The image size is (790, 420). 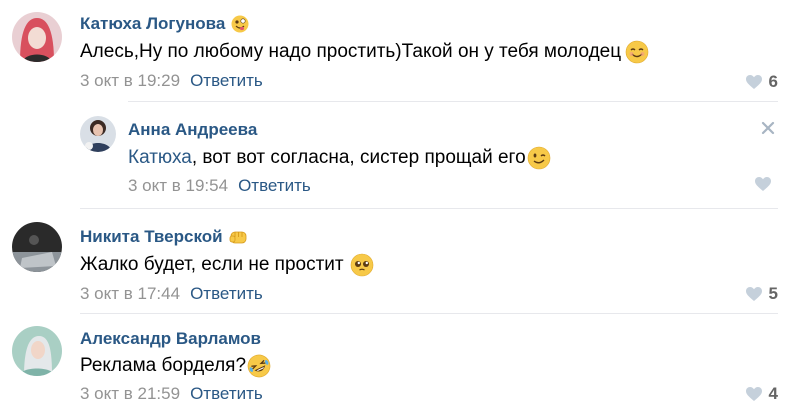 What do you see at coordinates (768, 130) in the screenshot?
I see `close-icon` at bounding box center [768, 130].